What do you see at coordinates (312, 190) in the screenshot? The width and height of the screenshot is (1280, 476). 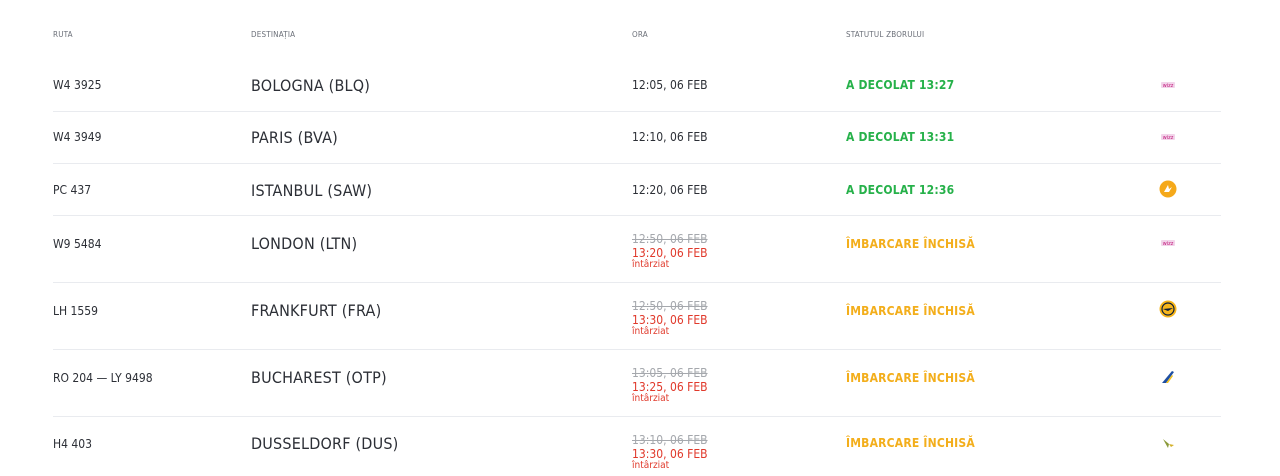 I see `destination: ISTANBUL (SAW)` at bounding box center [312, 190].